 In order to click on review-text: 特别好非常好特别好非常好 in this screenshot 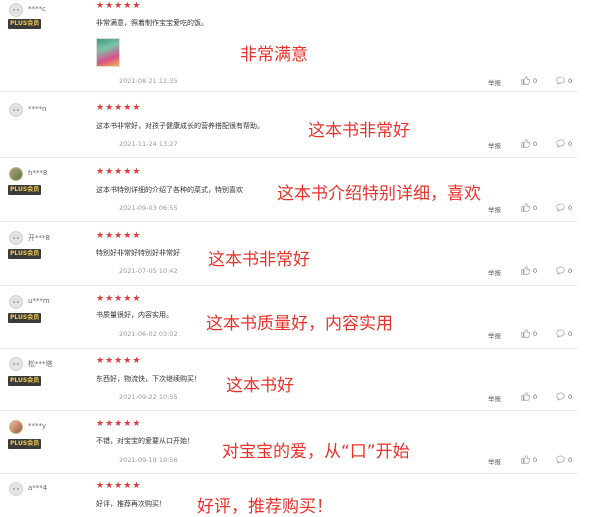, I will do `click(138, 253)`.